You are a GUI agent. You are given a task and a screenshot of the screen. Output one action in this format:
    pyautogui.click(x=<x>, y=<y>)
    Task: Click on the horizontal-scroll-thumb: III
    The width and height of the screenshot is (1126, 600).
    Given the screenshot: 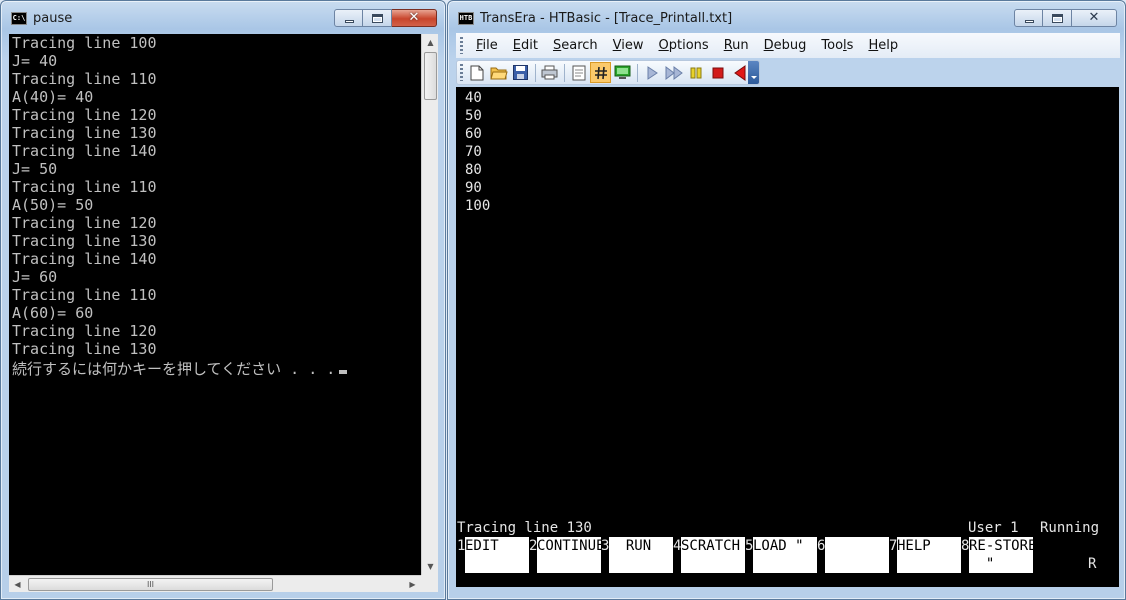 What is the action you would take?
    pyautogui.click(x=150, y=584)
    